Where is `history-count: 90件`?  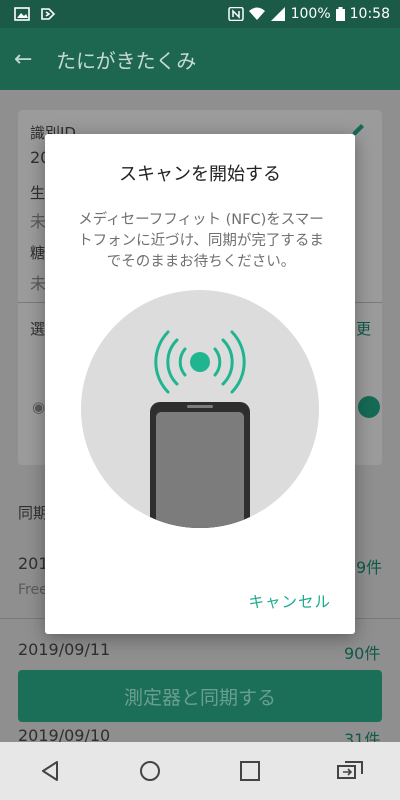 history-count: 90件 is located at coordinates (362, 653).